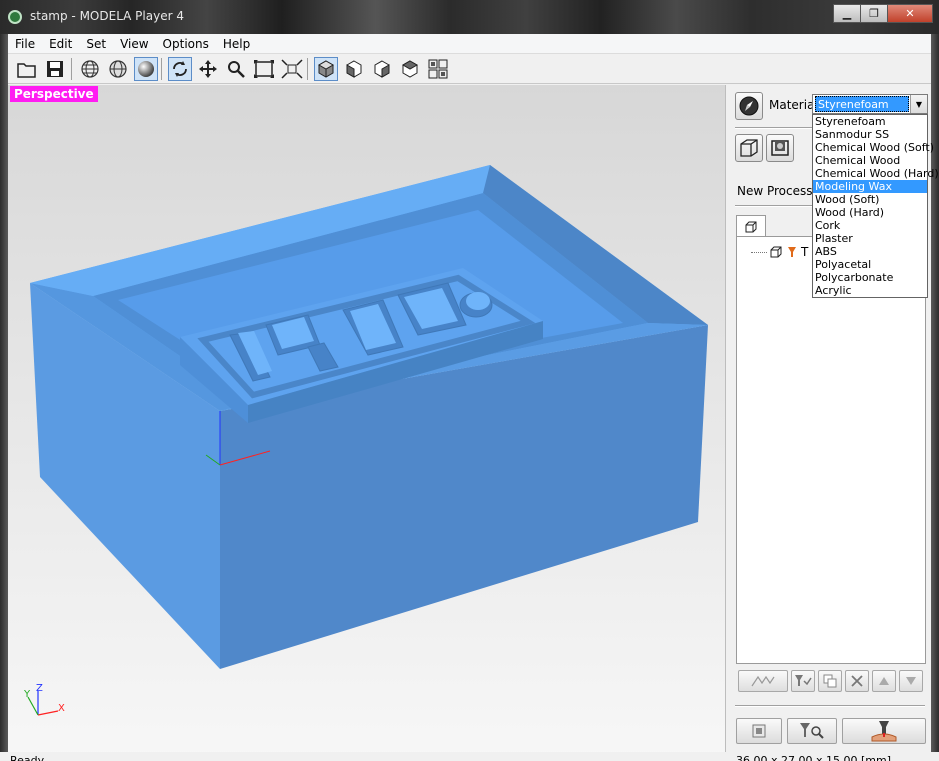 The height and width of the screenshot is (761, 939). What do you see at coordinates (44, 699) in the screenshot?
I see `axis-indicator: Y Z X` at bounding box center [44, 699].